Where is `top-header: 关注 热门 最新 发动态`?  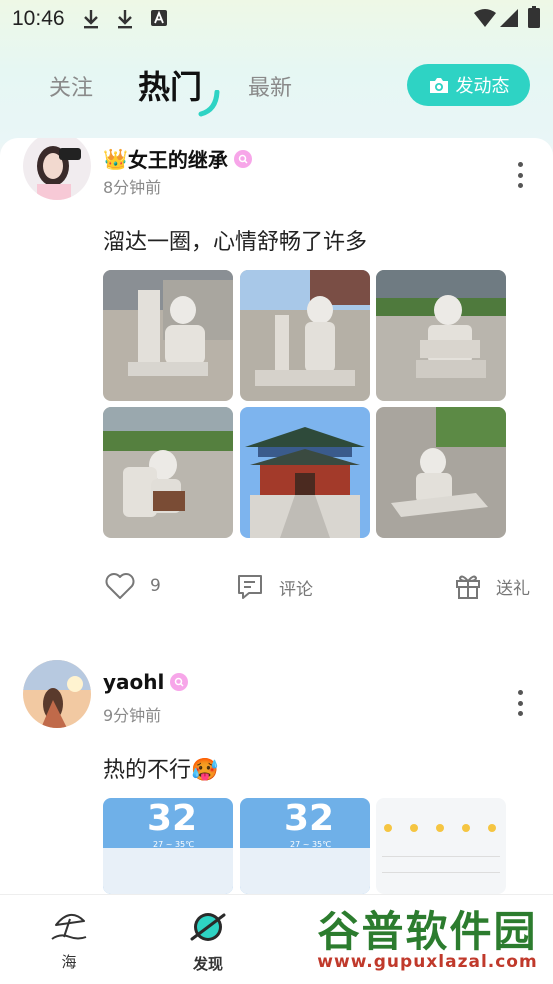
top-header: 关注 热门 最新 发动态 is located at coordinates (276, 86).